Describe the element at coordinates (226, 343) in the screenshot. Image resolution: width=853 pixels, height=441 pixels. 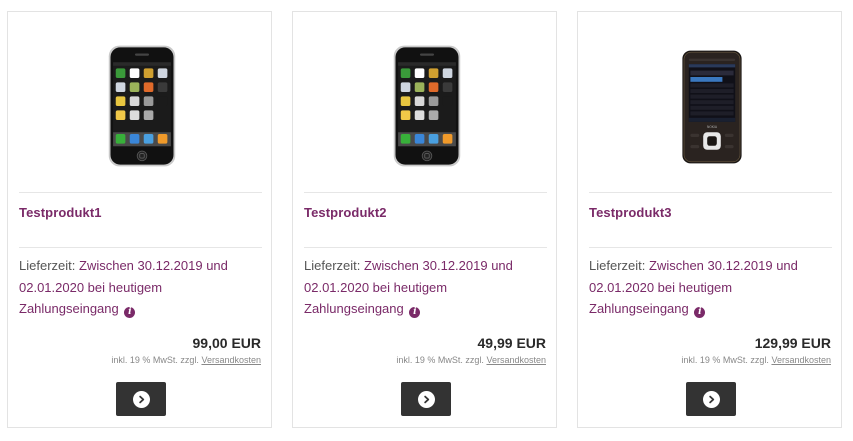
I see `product-price: 99,00 EUR` at that location.